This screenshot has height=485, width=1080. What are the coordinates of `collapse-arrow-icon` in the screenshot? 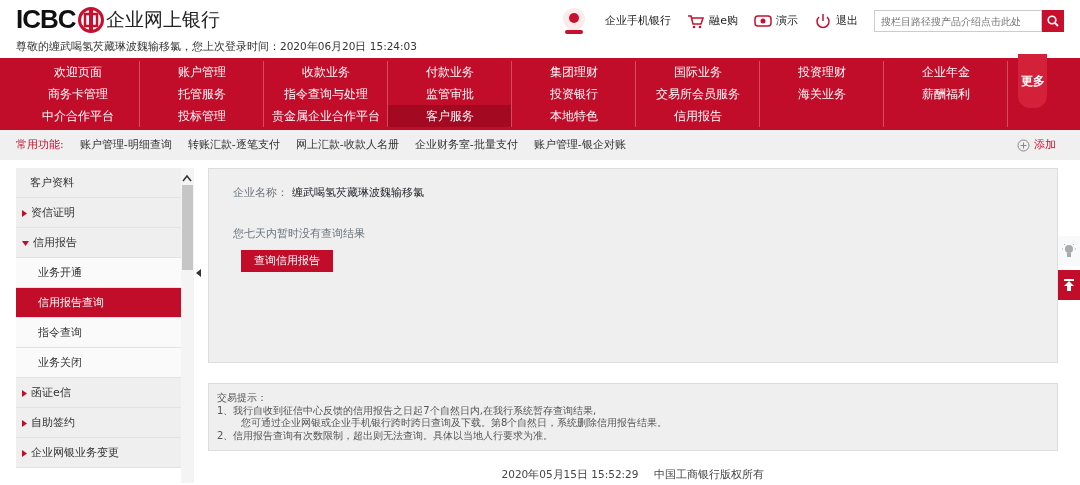 It's located at (198, 273).